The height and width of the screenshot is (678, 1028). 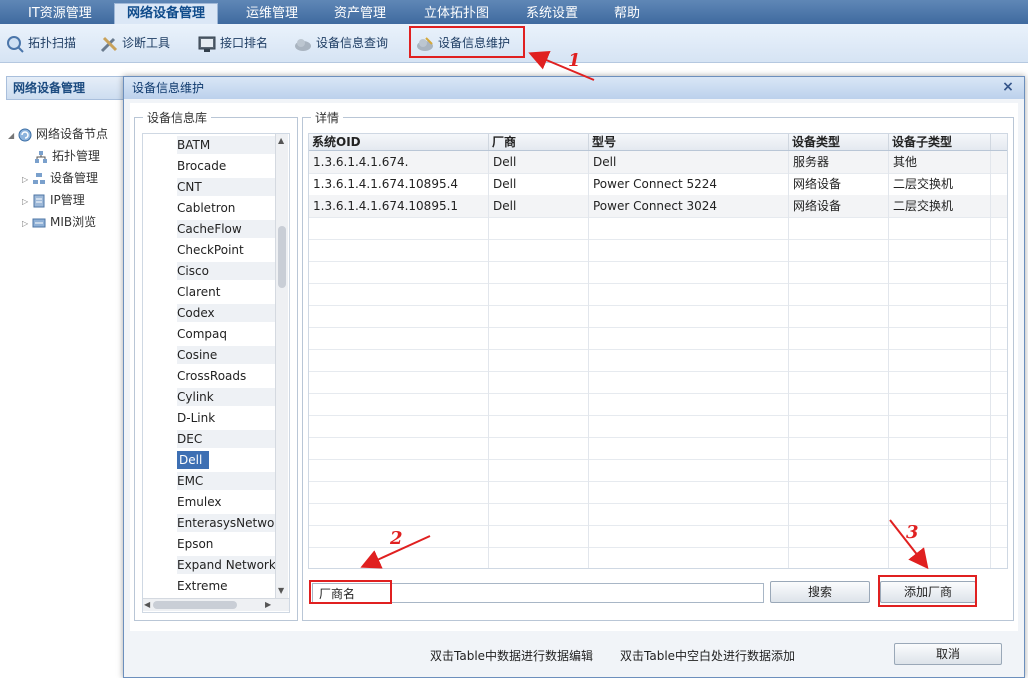 I want to click on table-cell: Dell, so click(x=539, y=206).